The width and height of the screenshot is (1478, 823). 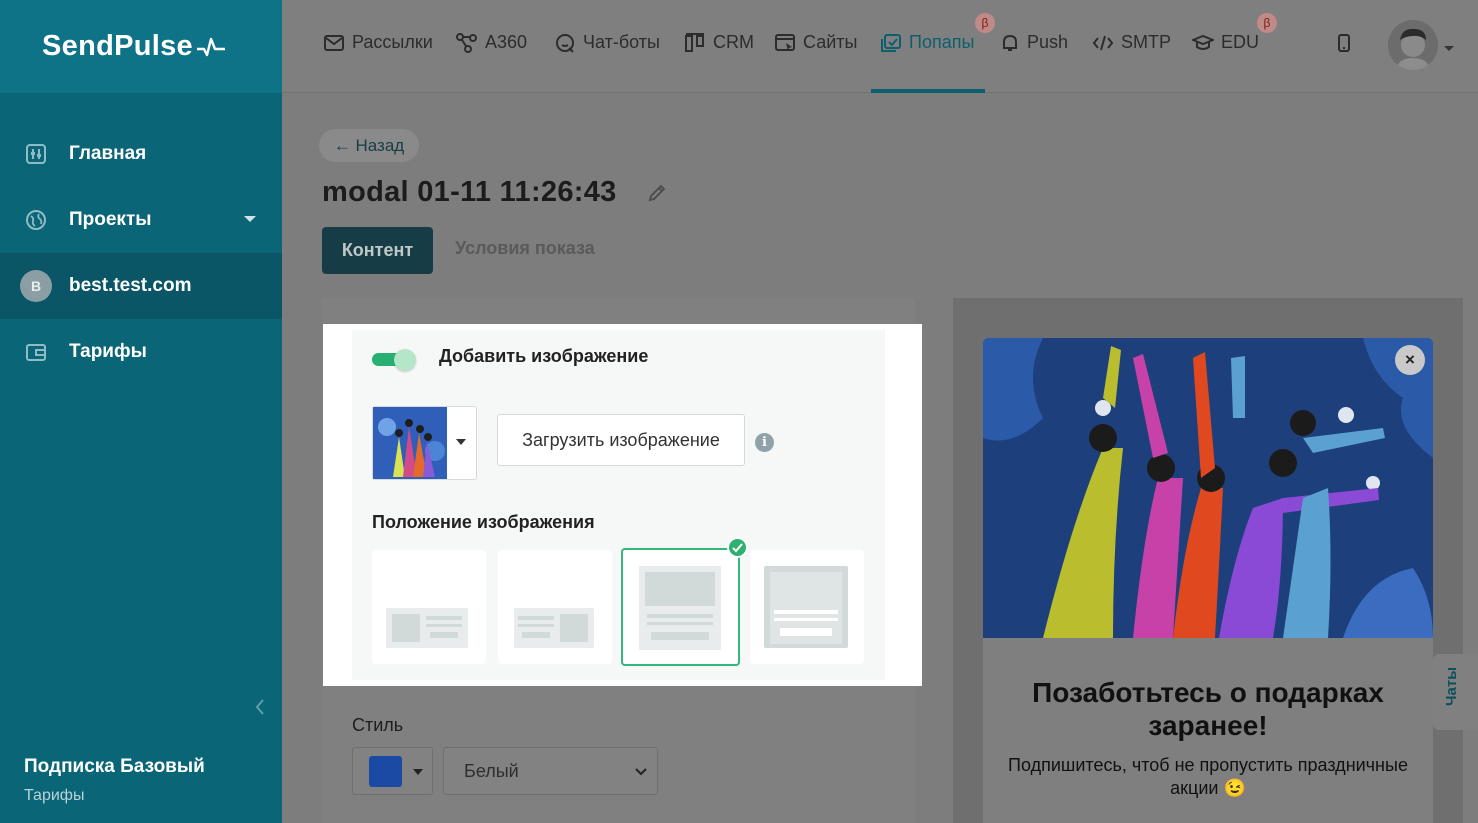 I want to click on popup-headline: Позаботьтесь о подарках заранее!, so click(x=1208, y=709).